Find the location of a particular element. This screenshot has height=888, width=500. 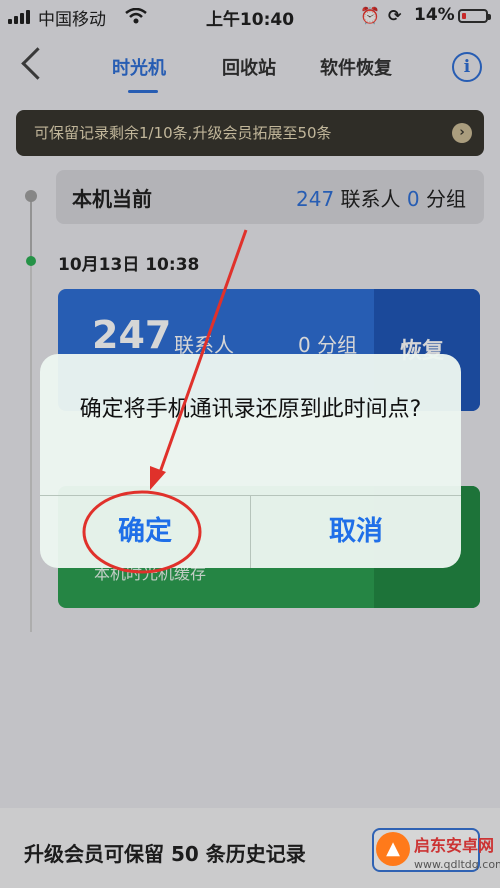

watermark: ▲ 启东安卓网 www.qdltdq.com is located at coordinates (436, 855).